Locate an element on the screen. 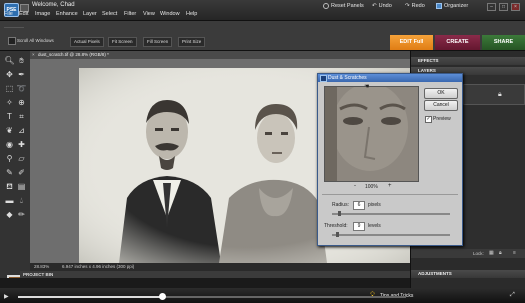 The image size is (525, 303). document-size-info: 6.947 inches x 4.96 inches (300 ppi) is located at coordinates (98, 266).